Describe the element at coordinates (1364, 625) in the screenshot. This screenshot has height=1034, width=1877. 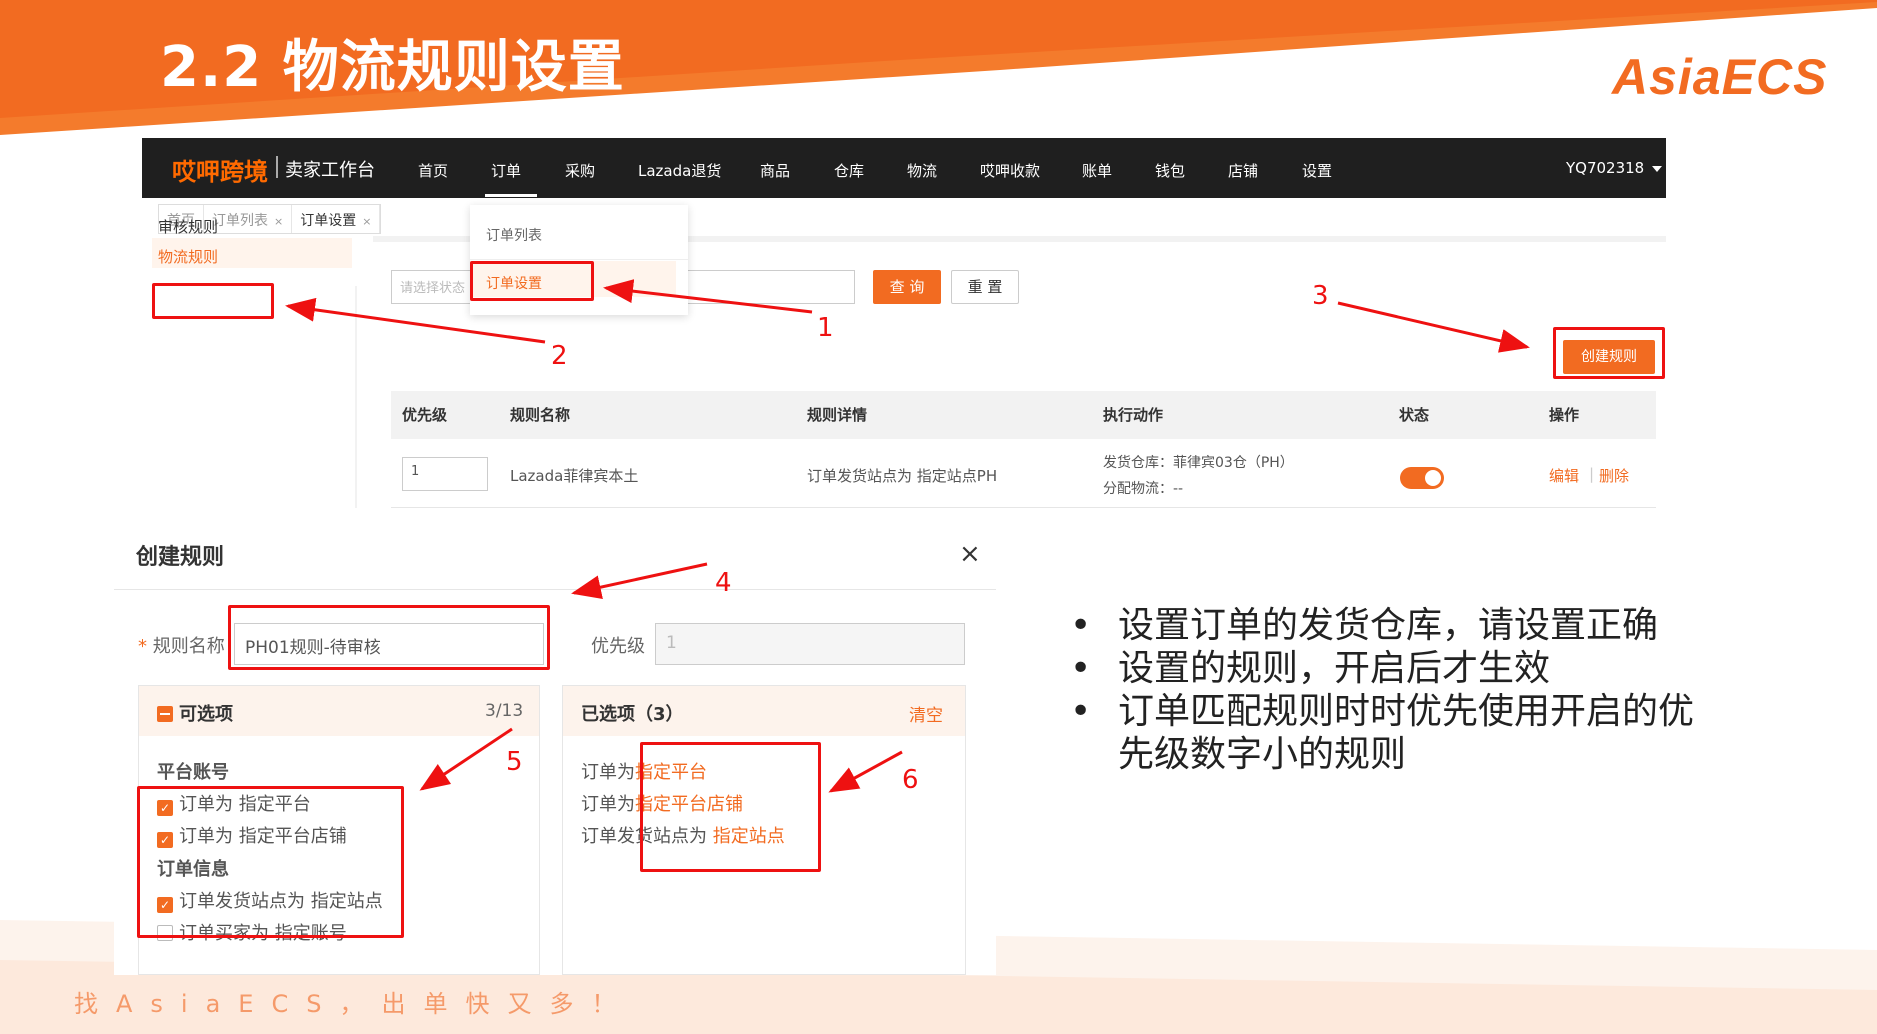
I see `bullet-item: • 设置订单的发货仓库，请设置正确` at that location.